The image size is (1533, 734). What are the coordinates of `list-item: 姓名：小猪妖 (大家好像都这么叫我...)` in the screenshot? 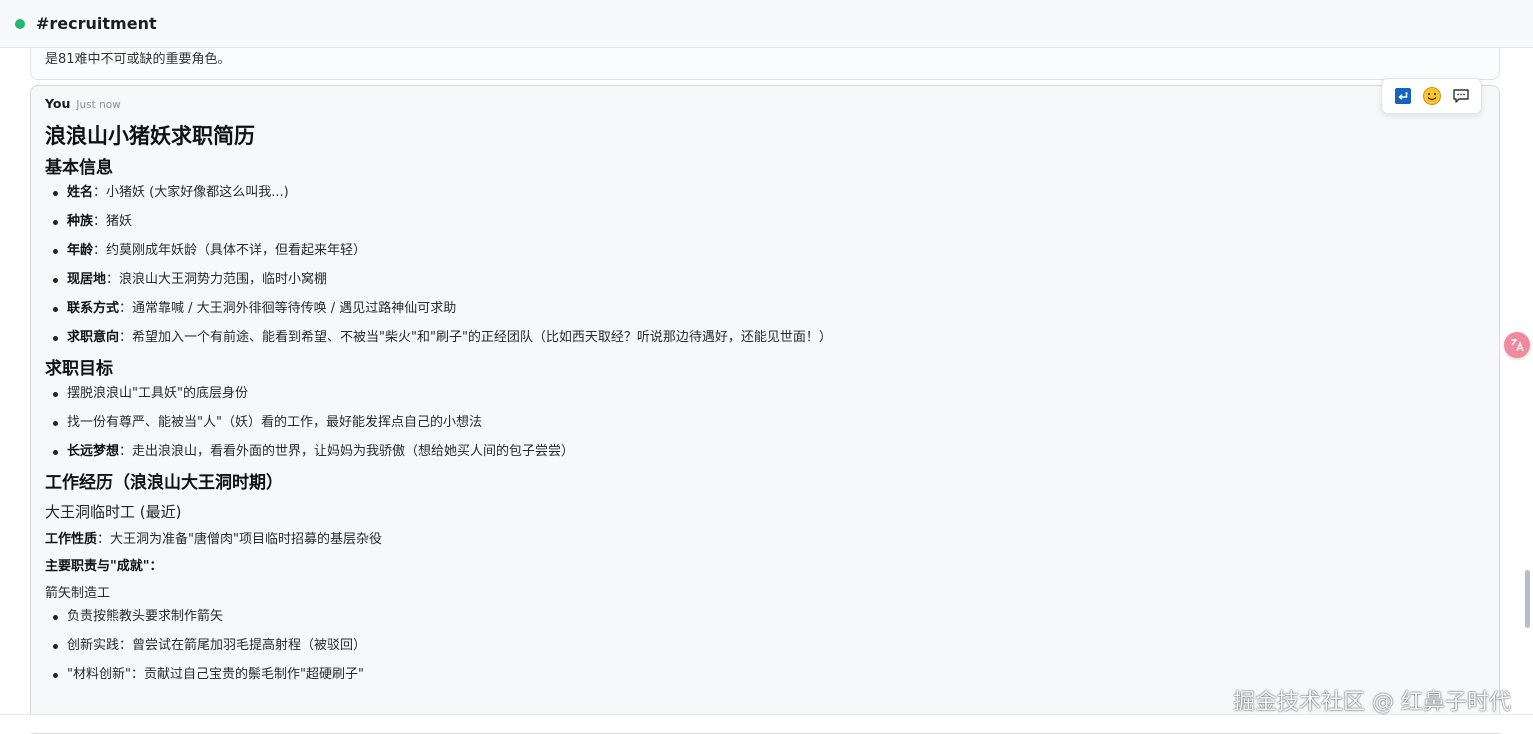 It's located at (765, 193).